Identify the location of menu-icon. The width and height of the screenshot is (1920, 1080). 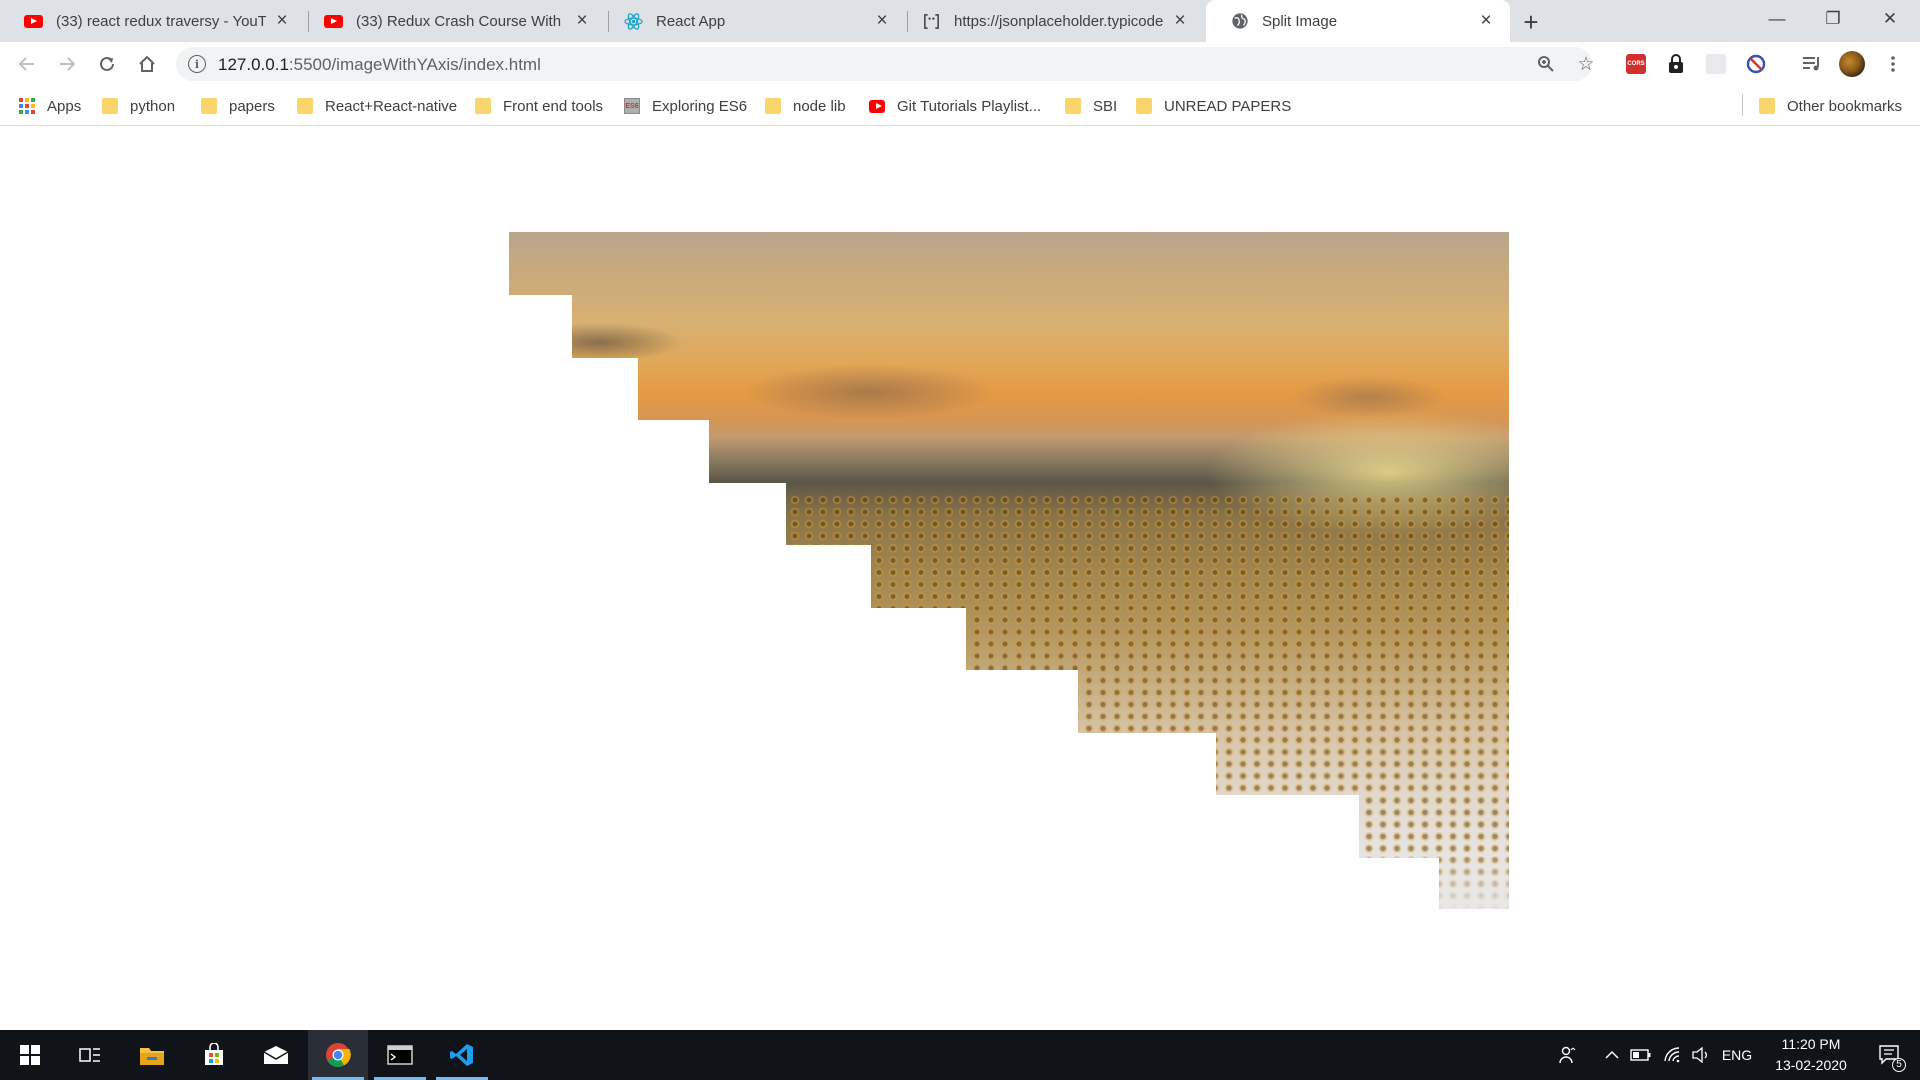
(1893, 64).